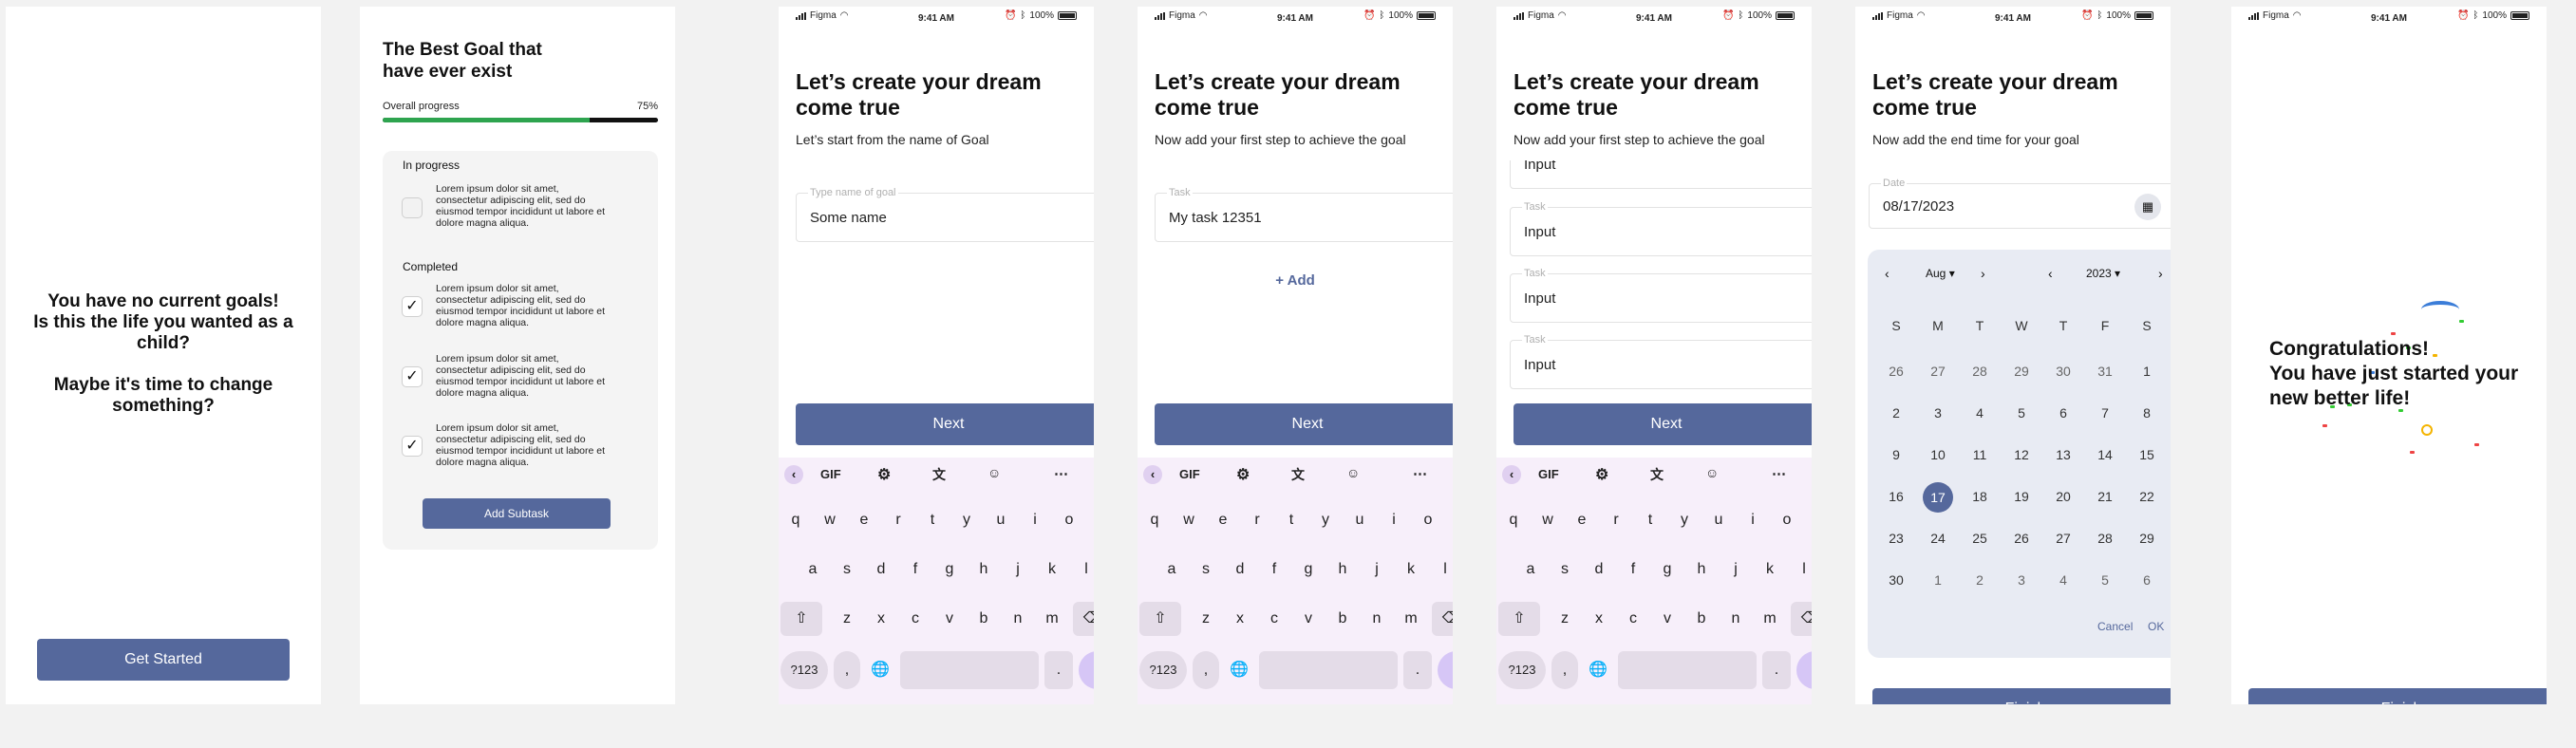 The width and height of the screenshot is (2576, 748). I want to click on key-q: q, so click(795, 520).